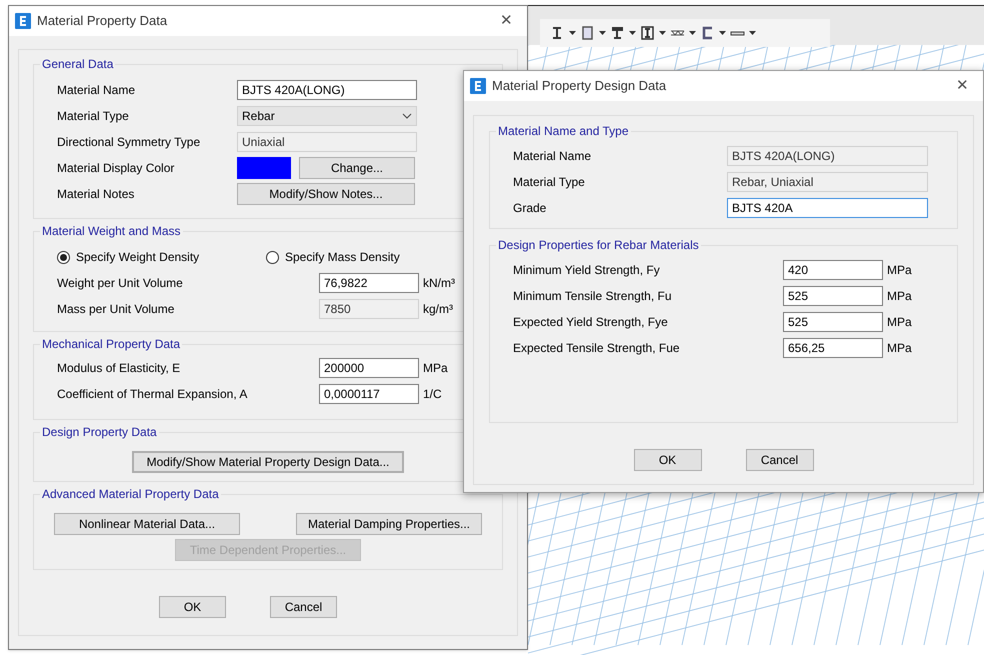 The image size is (984, 655). Describe the element at coordinates (327, 142) in the screenshot. I see `input-field: Uniaxial` at that location.